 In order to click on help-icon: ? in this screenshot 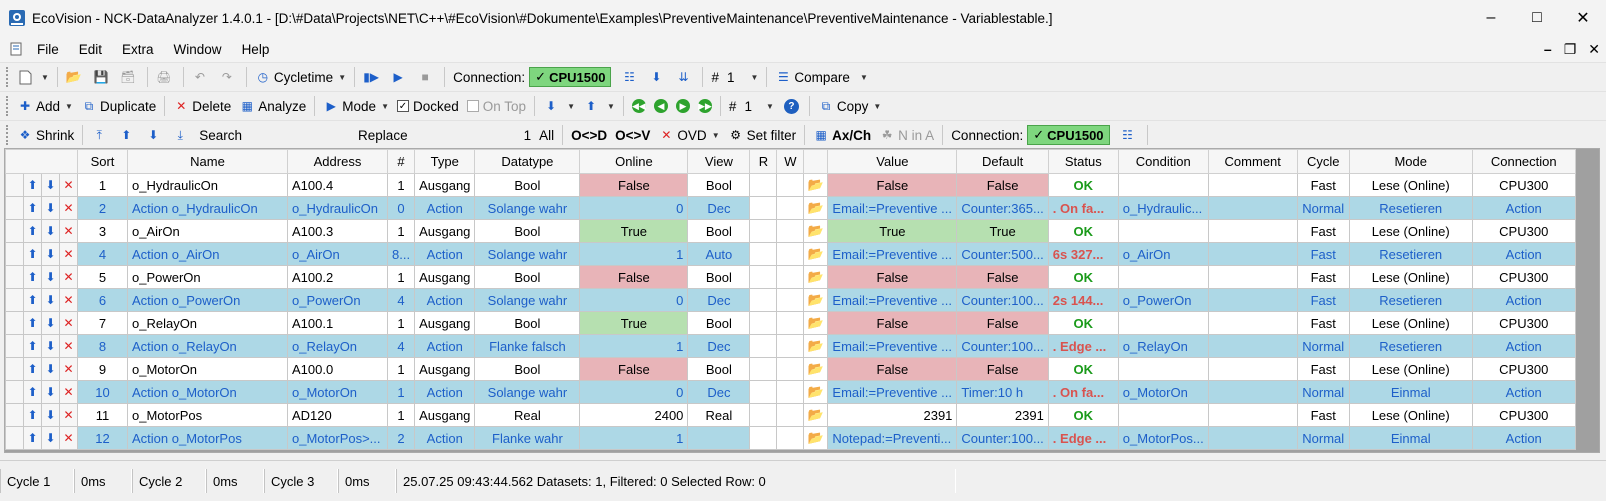, I will do `click(791, 106)`.